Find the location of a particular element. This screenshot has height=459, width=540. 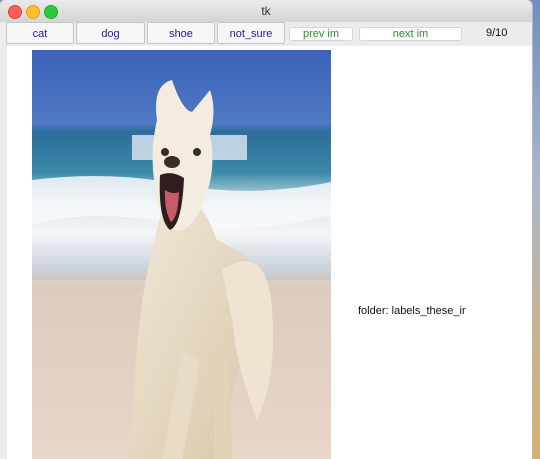

label-dog-button: dog is located at coordinates (110, 33).